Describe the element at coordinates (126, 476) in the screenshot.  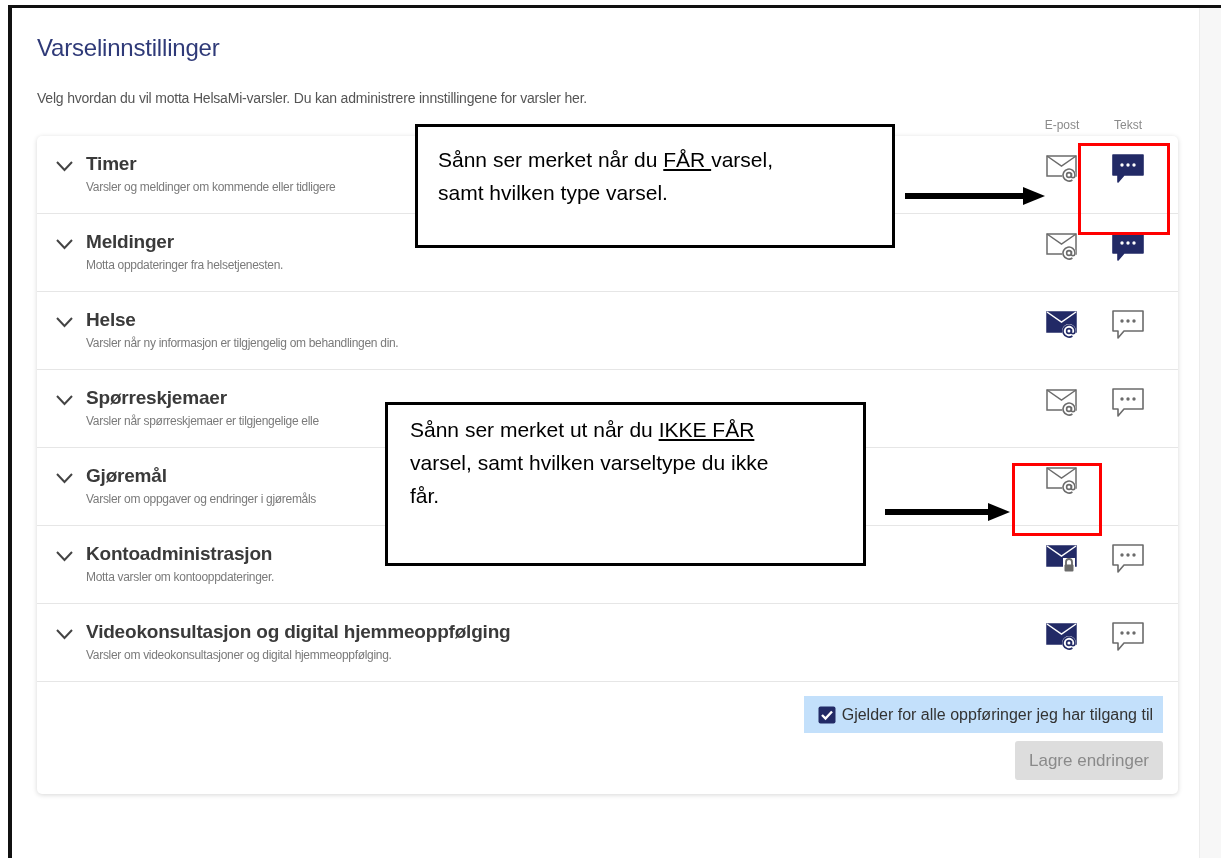
I see `category-title: Gjøremål` at that location.